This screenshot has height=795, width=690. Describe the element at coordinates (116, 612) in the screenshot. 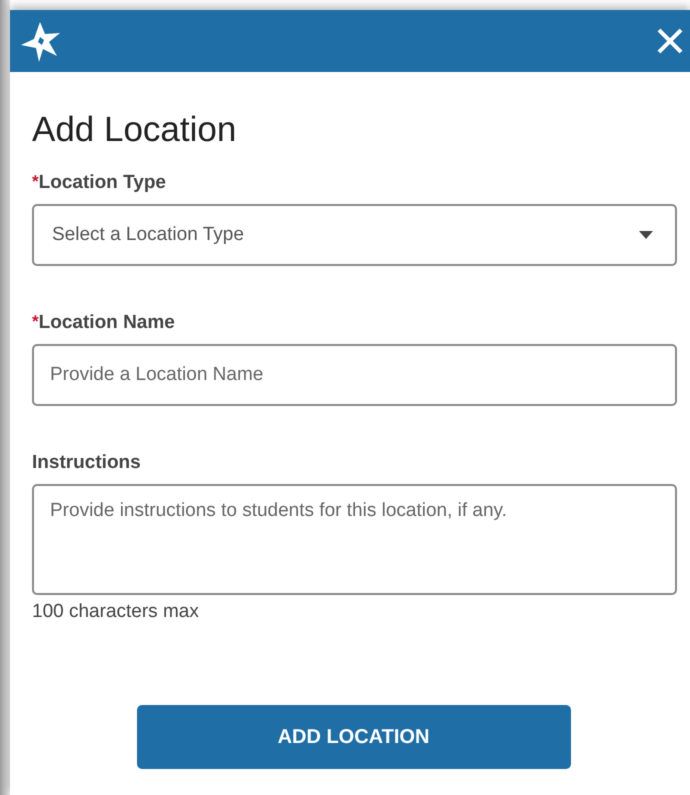

I see `field-hint: 100 characters max` at that location.